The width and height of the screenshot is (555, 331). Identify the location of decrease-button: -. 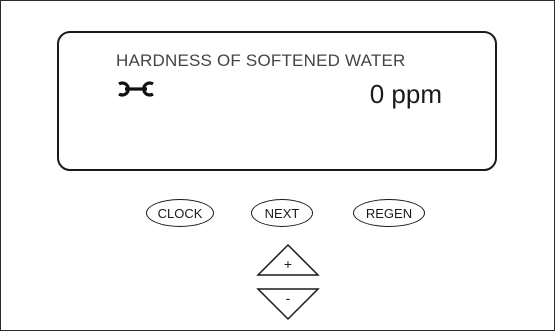
(288, 304).